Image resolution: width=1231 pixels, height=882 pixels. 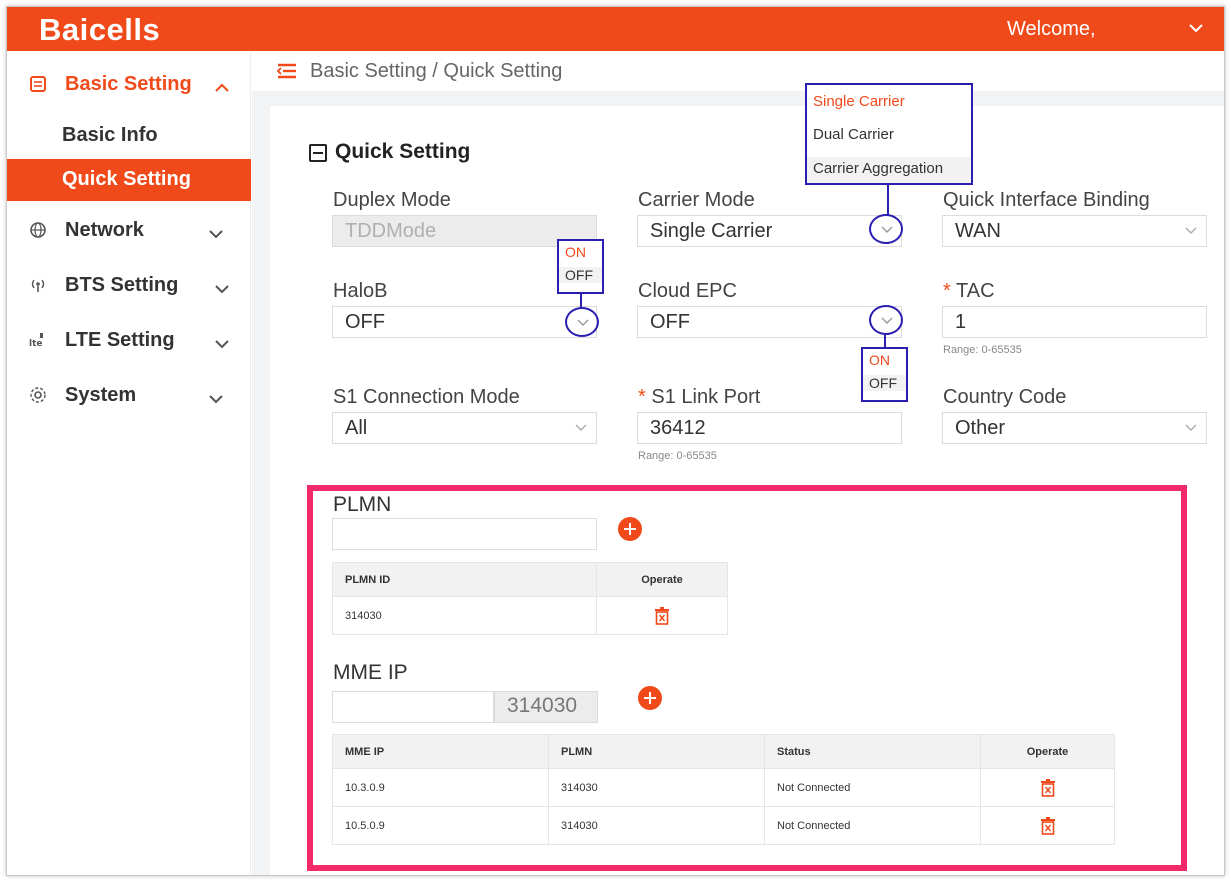 What do you see at coordinates (580, 275) in the screenshot?
I see `halob-option-off: OFF` at bounding box center [580, 275].